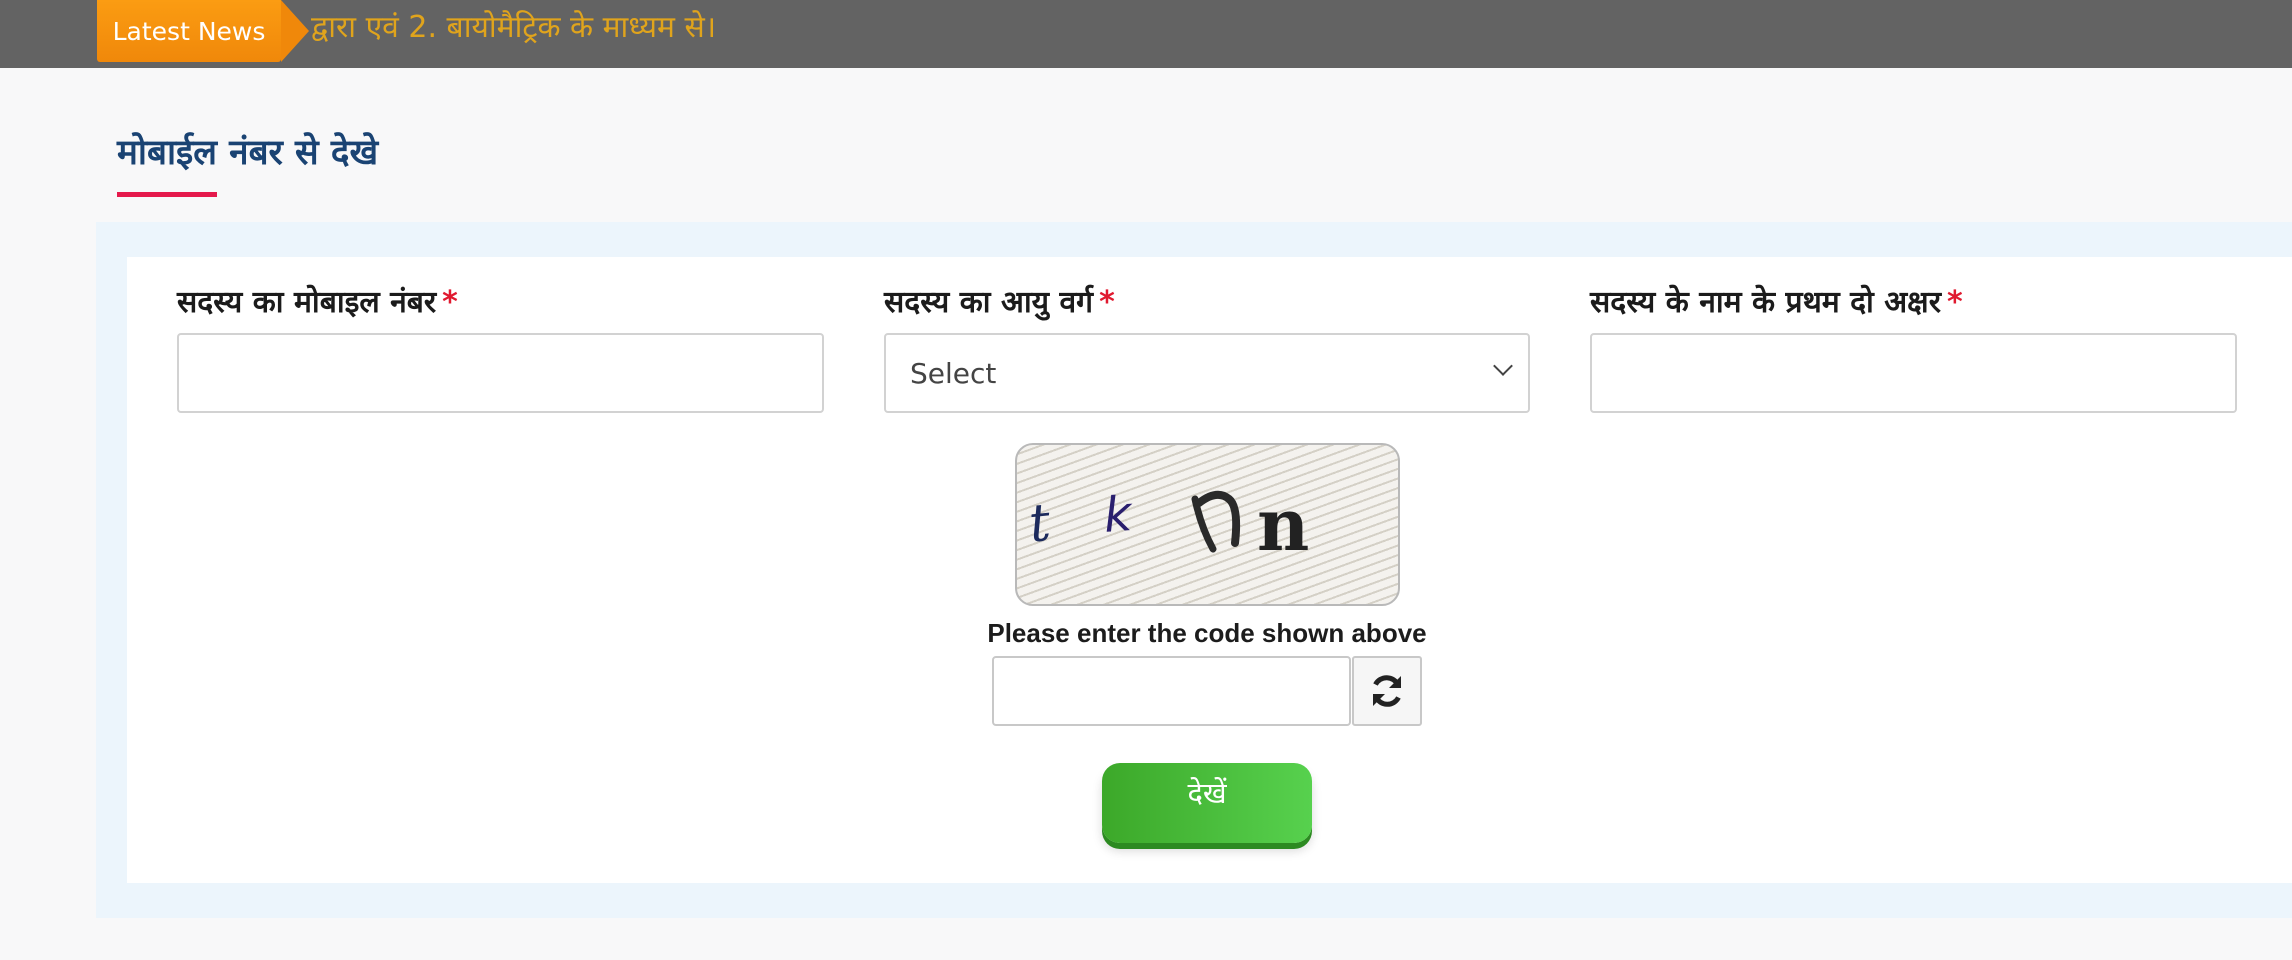 Image resolution: width=2292 pixels, height=960 pixels. What do you see at coordinates (167, 194) in the screenshot?
I see `title-underline` at bounding box center [167, 194].